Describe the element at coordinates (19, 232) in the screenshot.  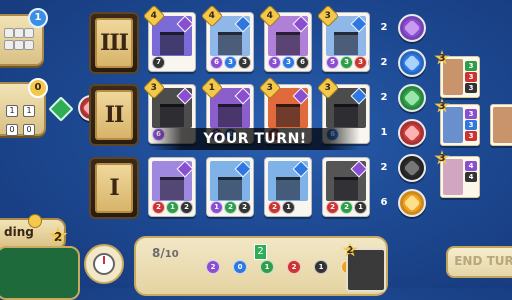
I see `player-name: ding` at that location.